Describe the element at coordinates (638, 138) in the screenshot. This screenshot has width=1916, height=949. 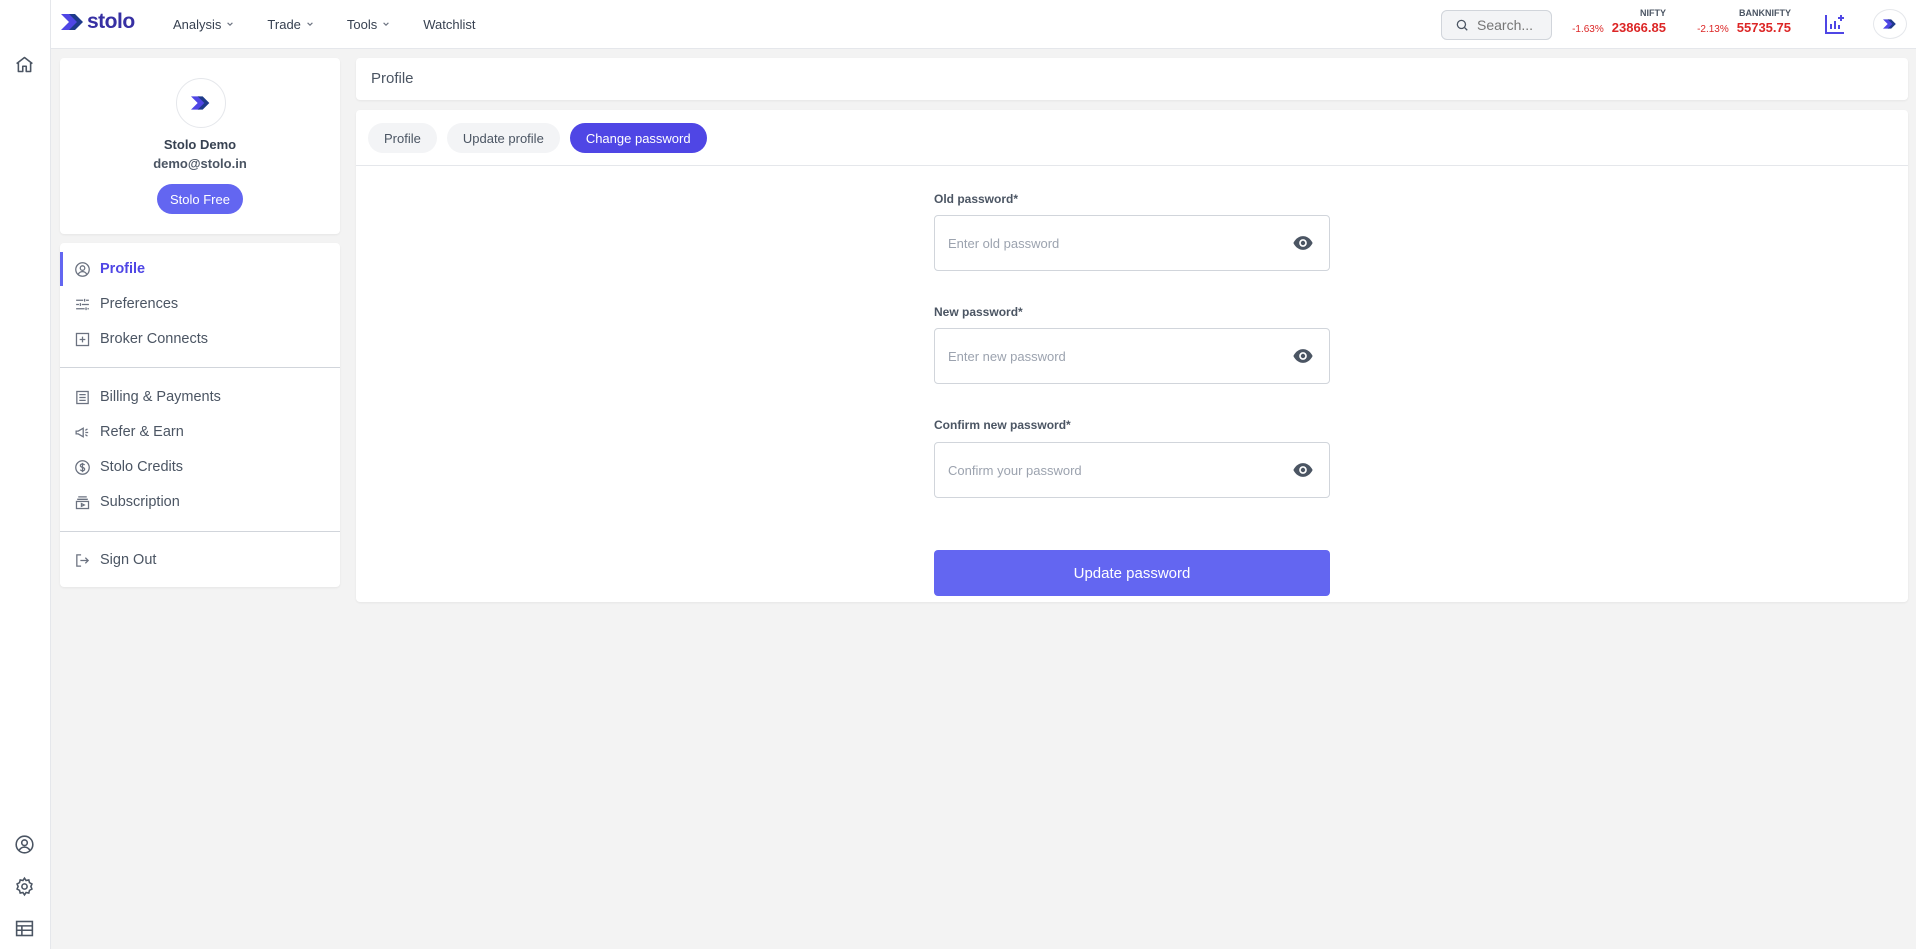
I see `tab-change-password: Change password` at that location.